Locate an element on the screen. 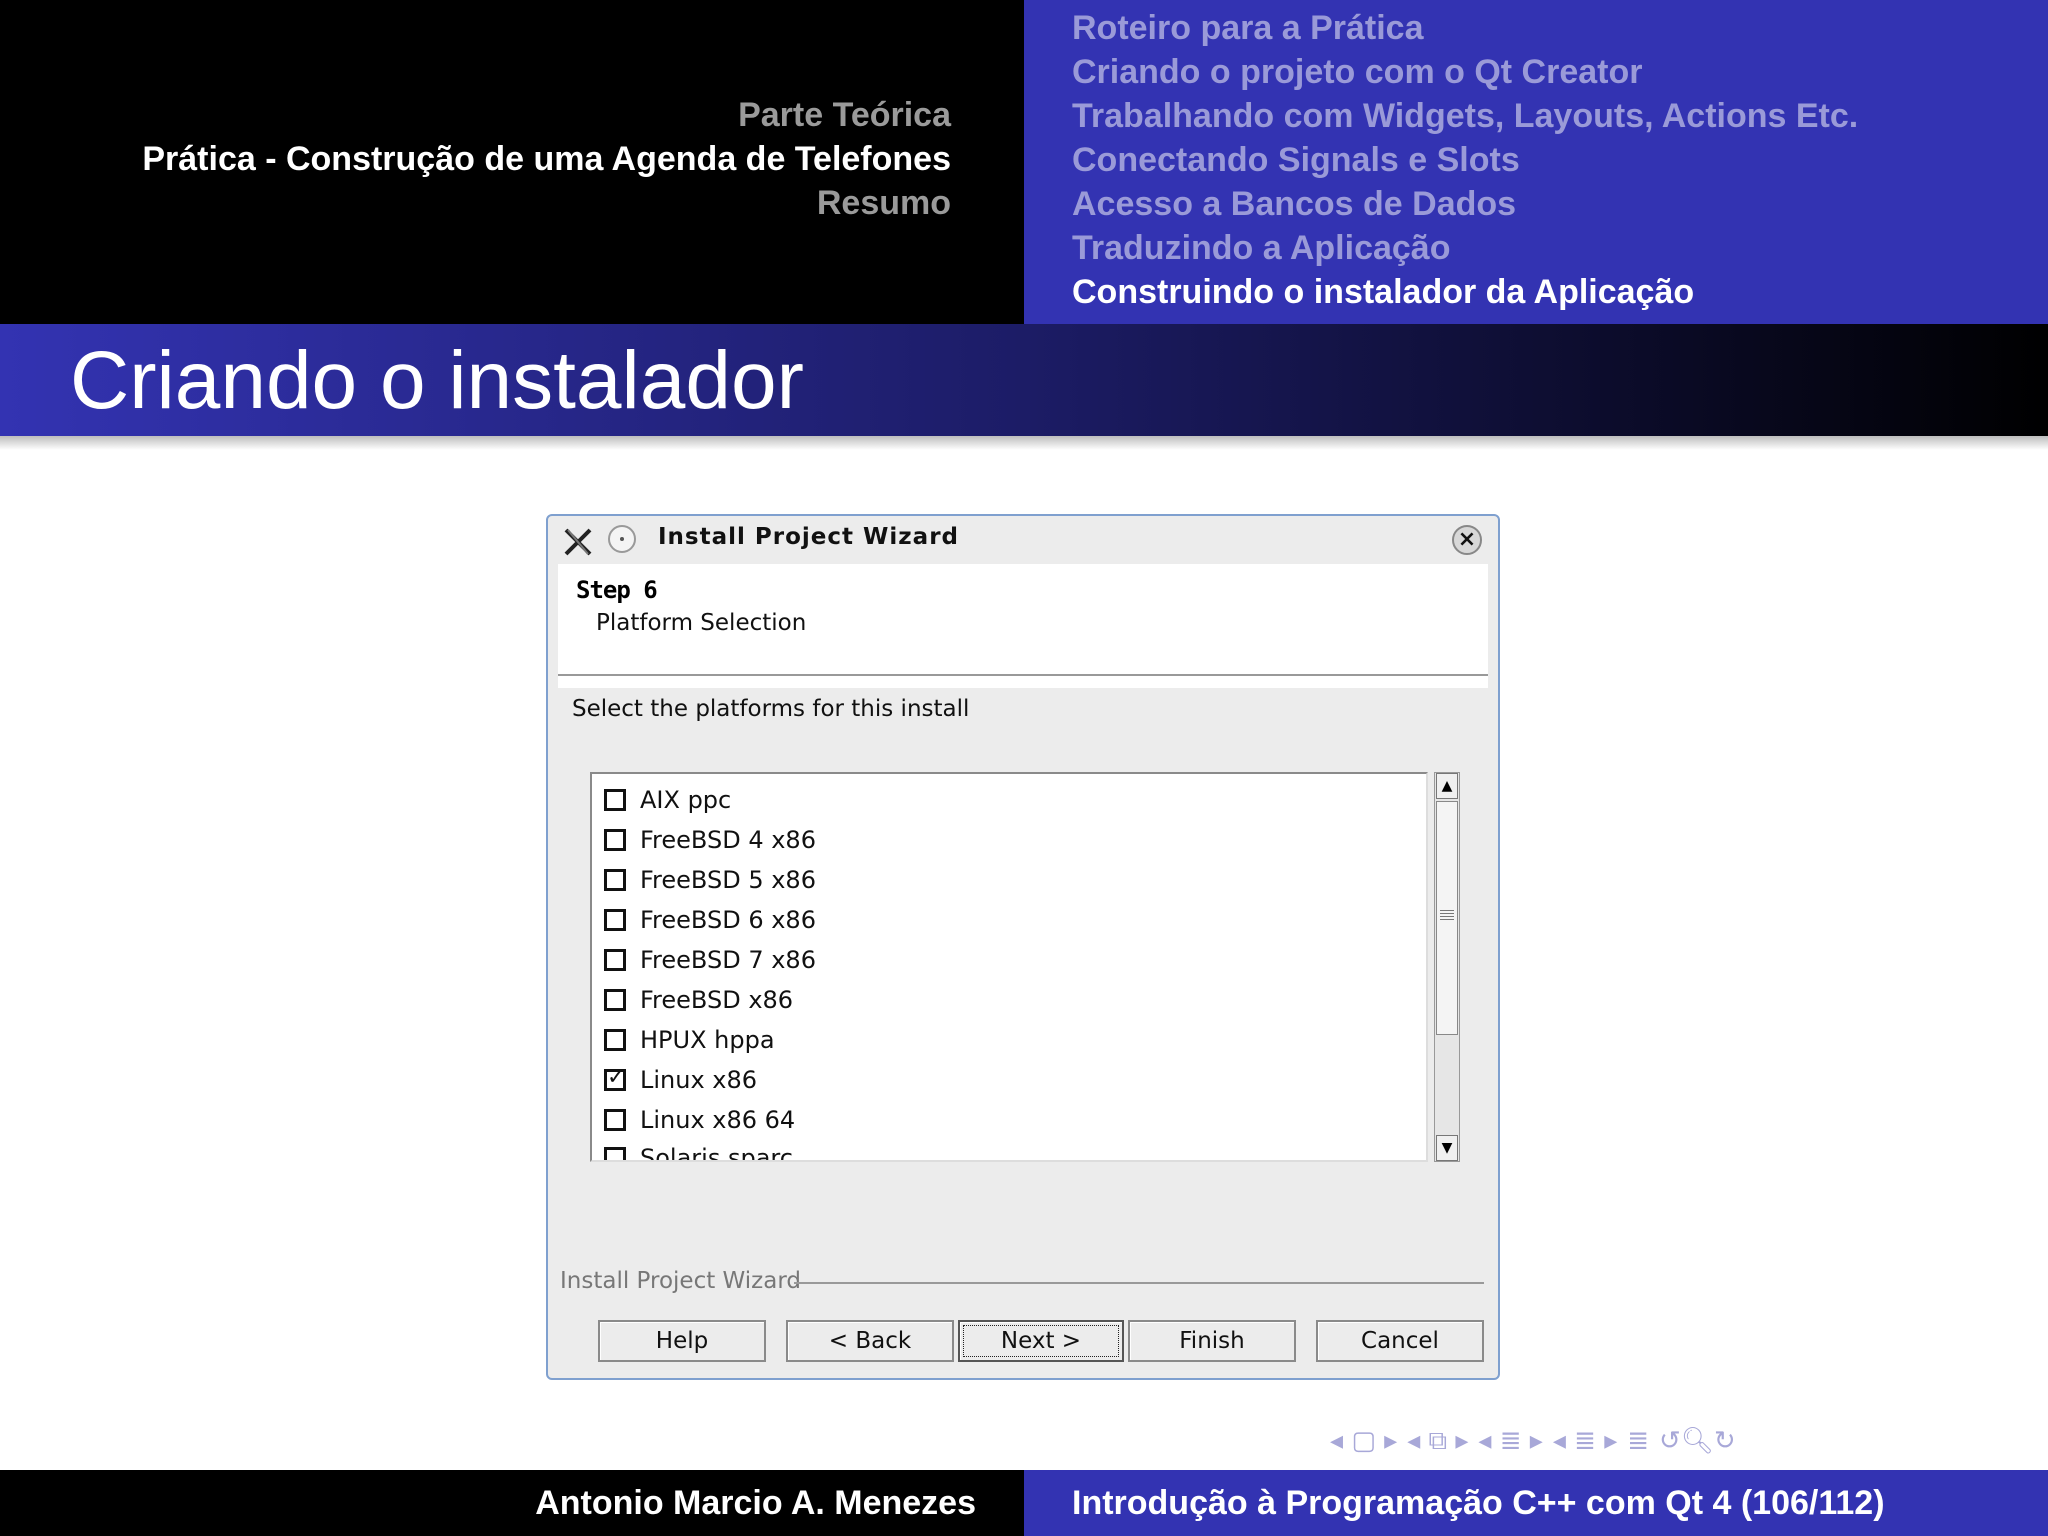  list-item: Linux x86 64 is located at coordinates (699, 1120).